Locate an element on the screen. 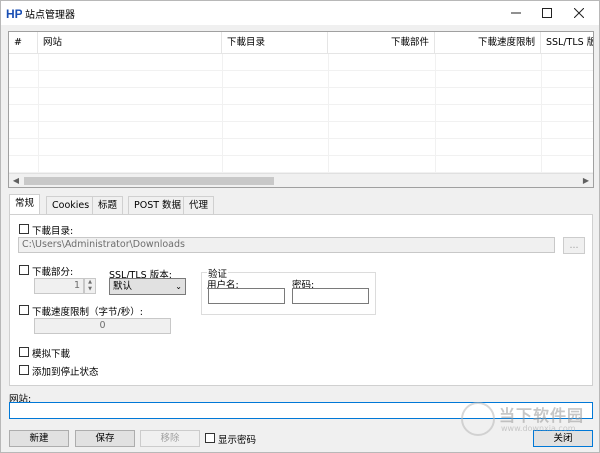 The image size is (600, 453). column-header-speed-limit: 下載速度限制 is located at coordinates (488, 43).